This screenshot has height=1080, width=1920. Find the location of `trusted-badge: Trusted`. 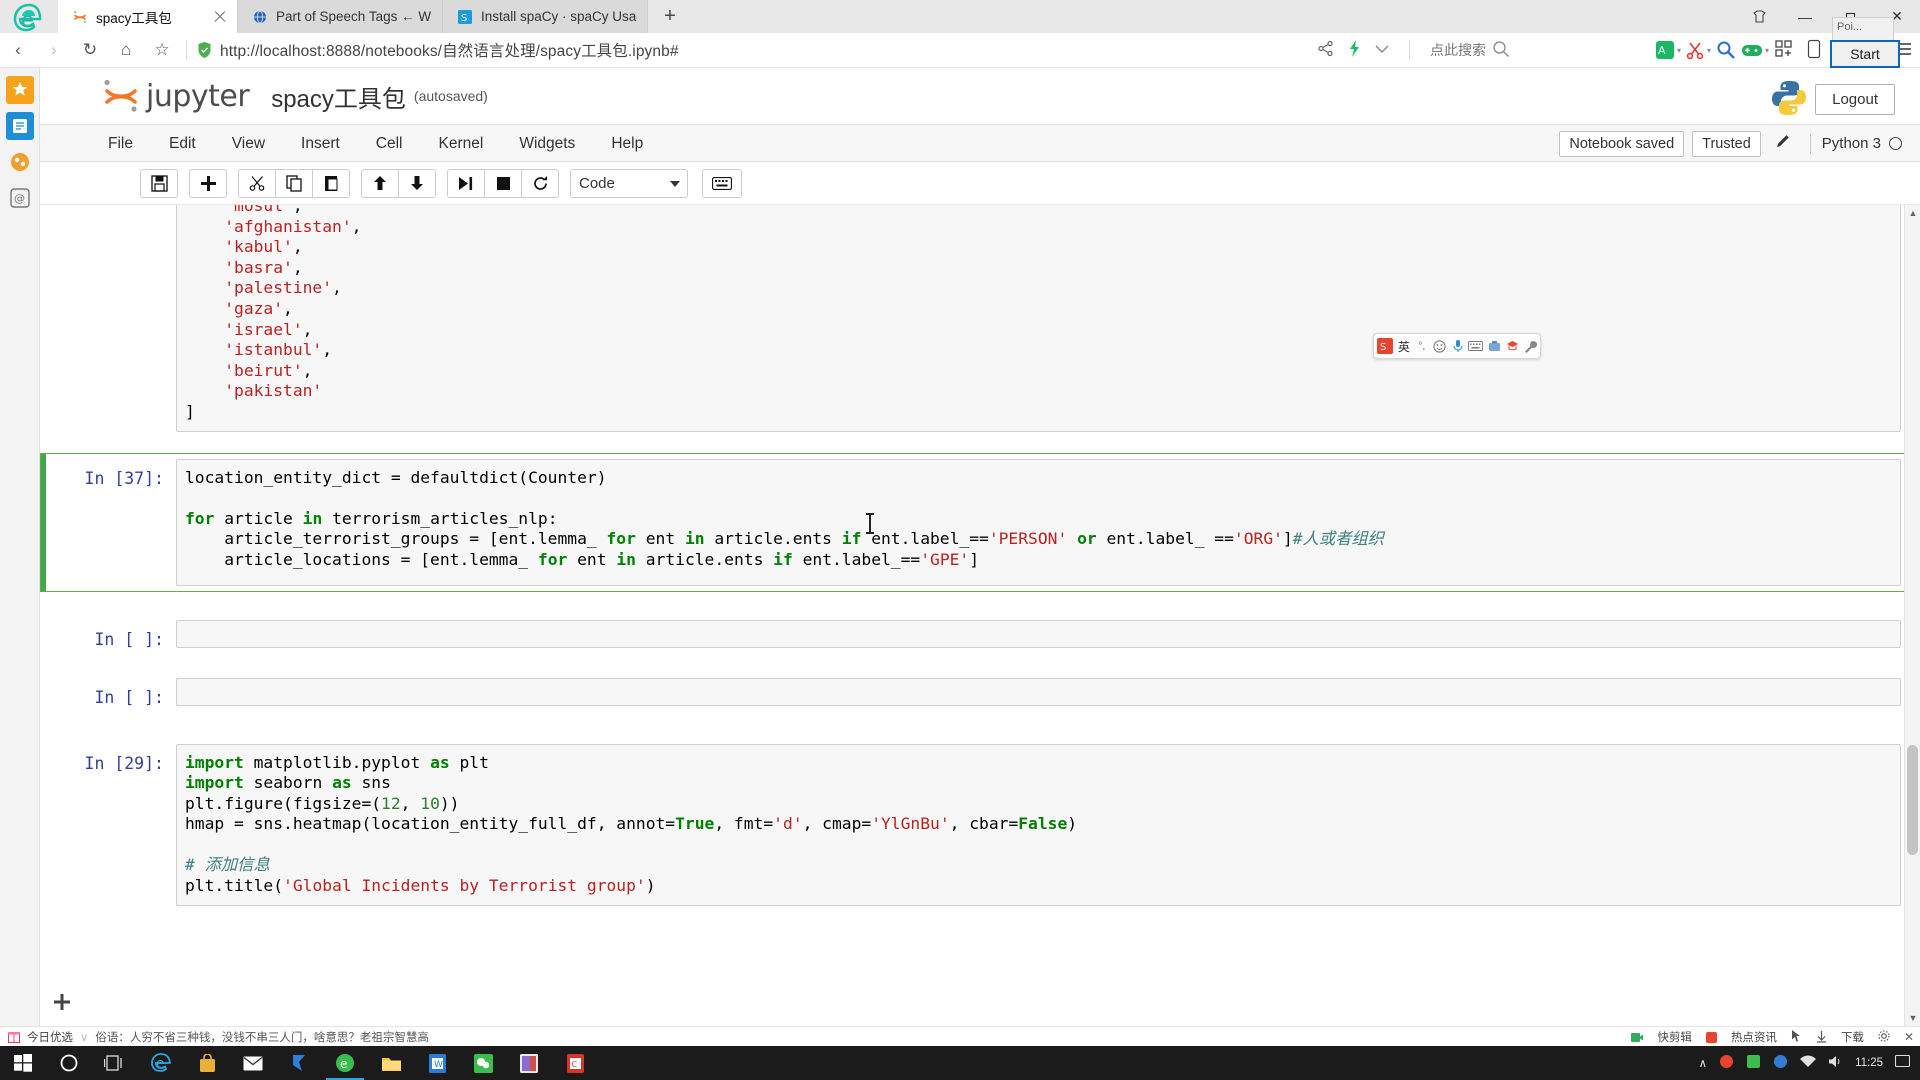

trusted-badge: Trusted is located at coordinates (1726, 143).